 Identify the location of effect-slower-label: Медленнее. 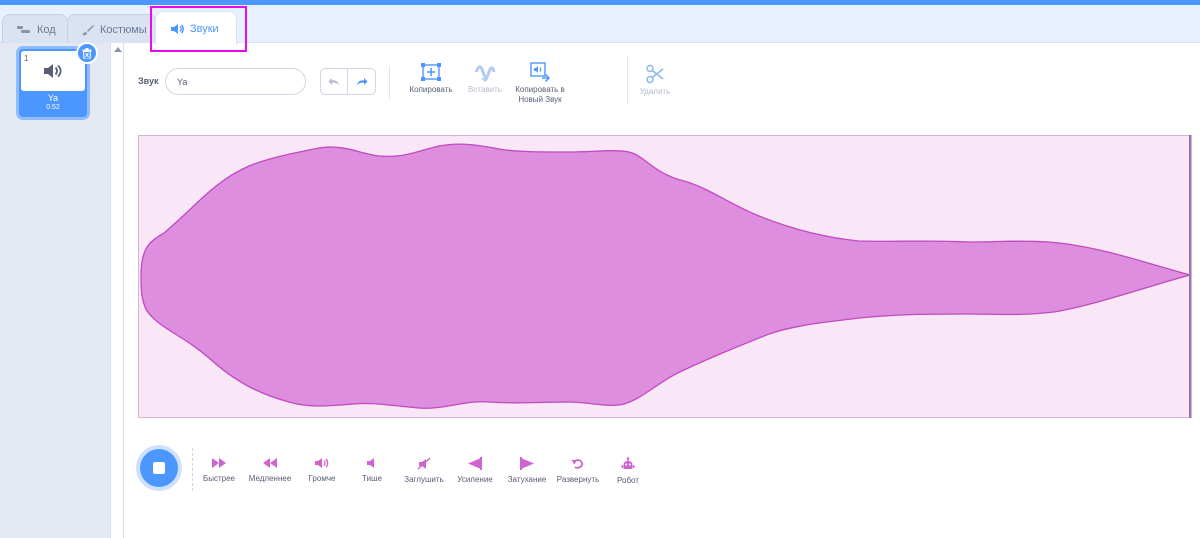
(270, 478).